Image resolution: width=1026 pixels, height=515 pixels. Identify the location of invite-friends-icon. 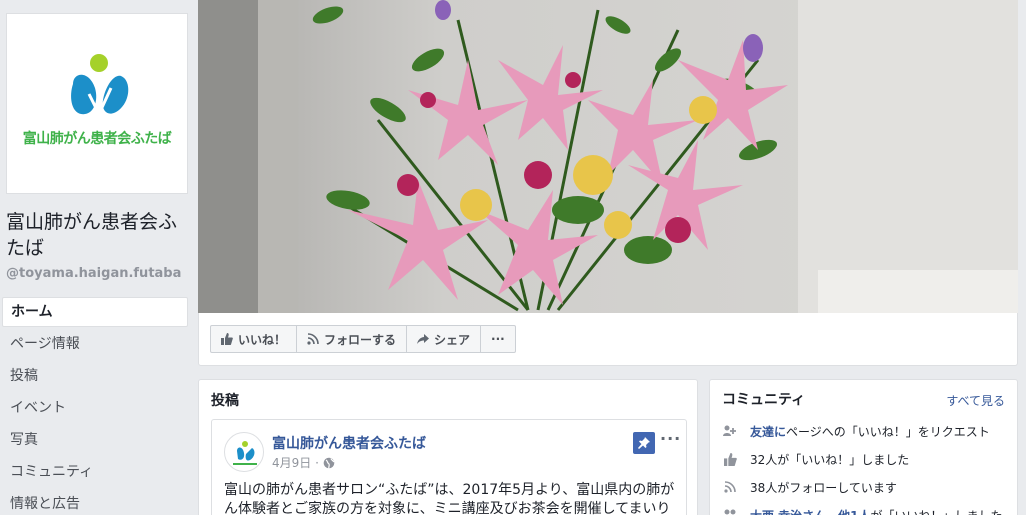
(730, 431).